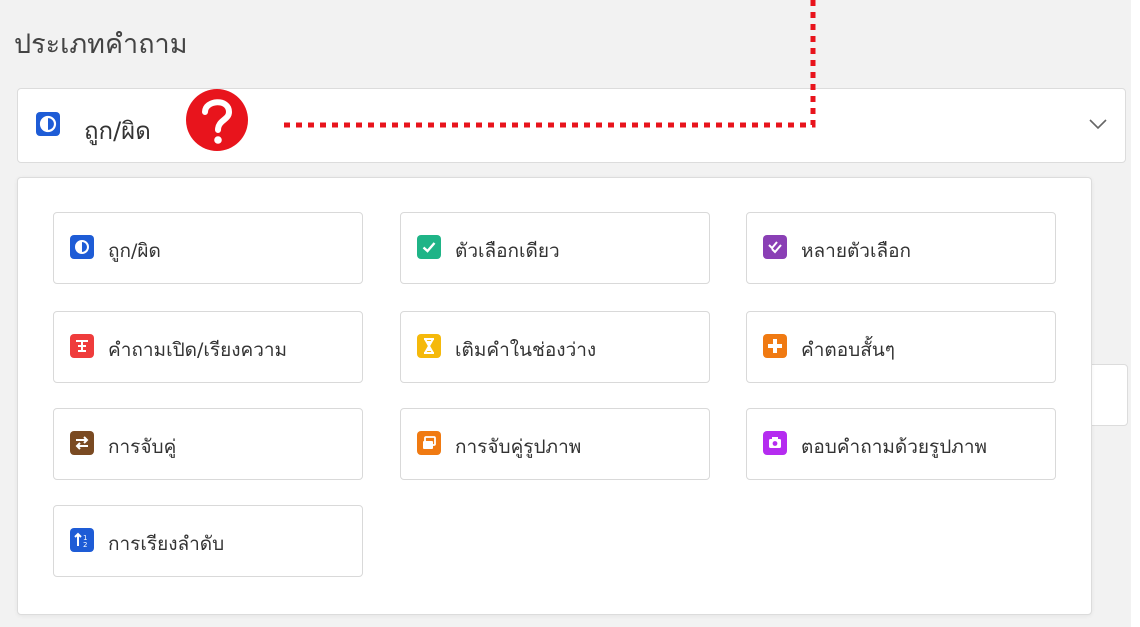 This screenshot has height=627, width=1140. What do you see at coordinates (549, 64) in the screenshot?
I see `annotation-dotted-line` at bounding box center [549, 64].